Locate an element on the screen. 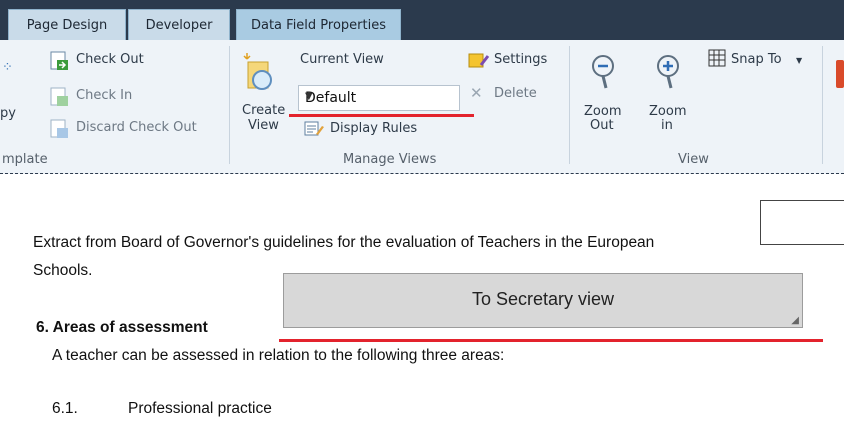 The height and width of the screenshot is (429, 844). current-view-label: Current View is located at coordinates (342, 59).